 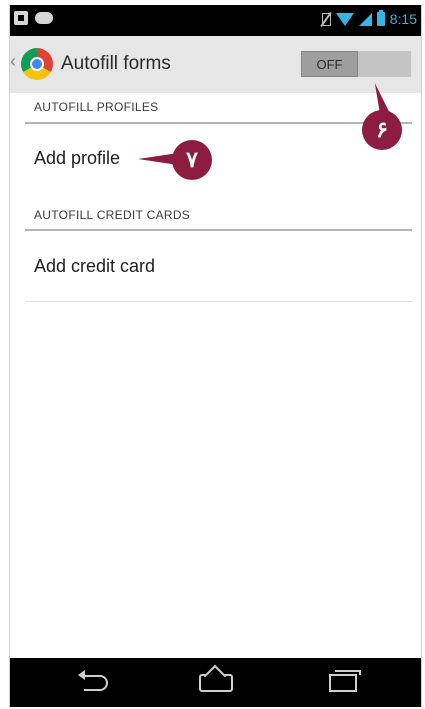 I want to click on back-button, so click(x=96, y=683).